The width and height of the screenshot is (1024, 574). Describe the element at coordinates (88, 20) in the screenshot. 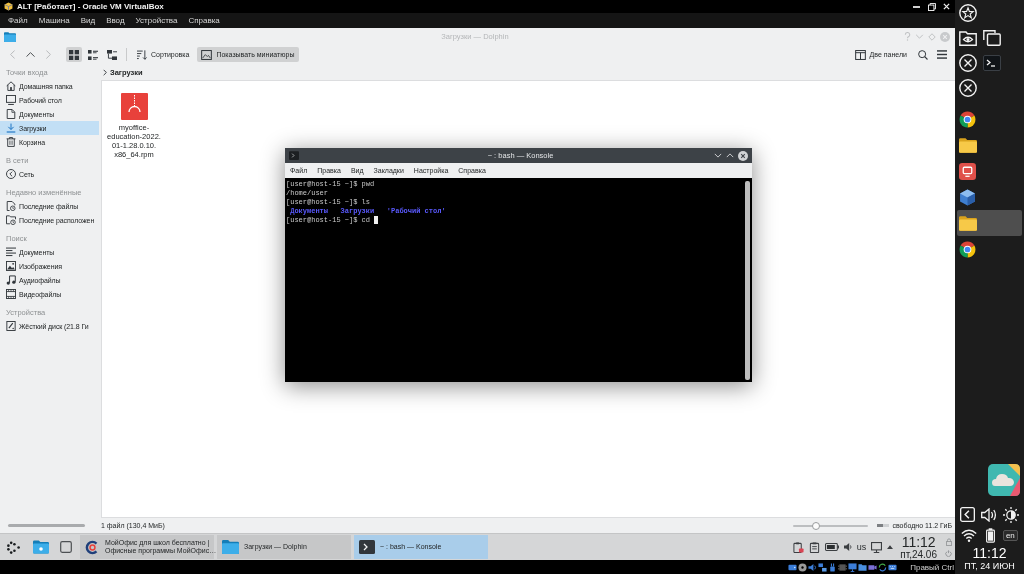

I see `menu-item: Вид` at that location.